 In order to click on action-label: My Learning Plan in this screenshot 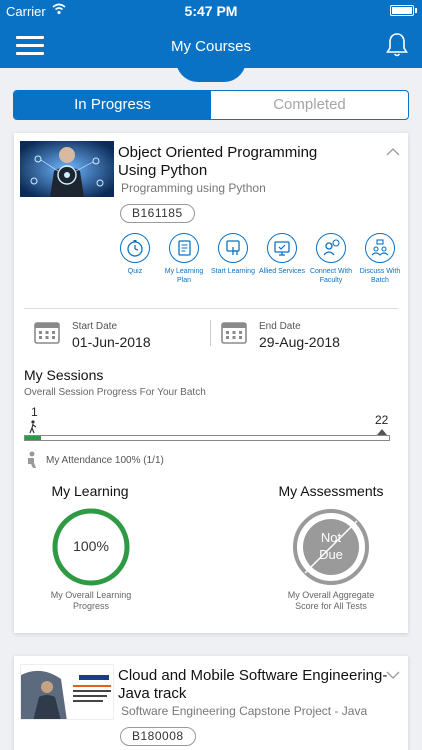, I will do `click(184, 276)`.